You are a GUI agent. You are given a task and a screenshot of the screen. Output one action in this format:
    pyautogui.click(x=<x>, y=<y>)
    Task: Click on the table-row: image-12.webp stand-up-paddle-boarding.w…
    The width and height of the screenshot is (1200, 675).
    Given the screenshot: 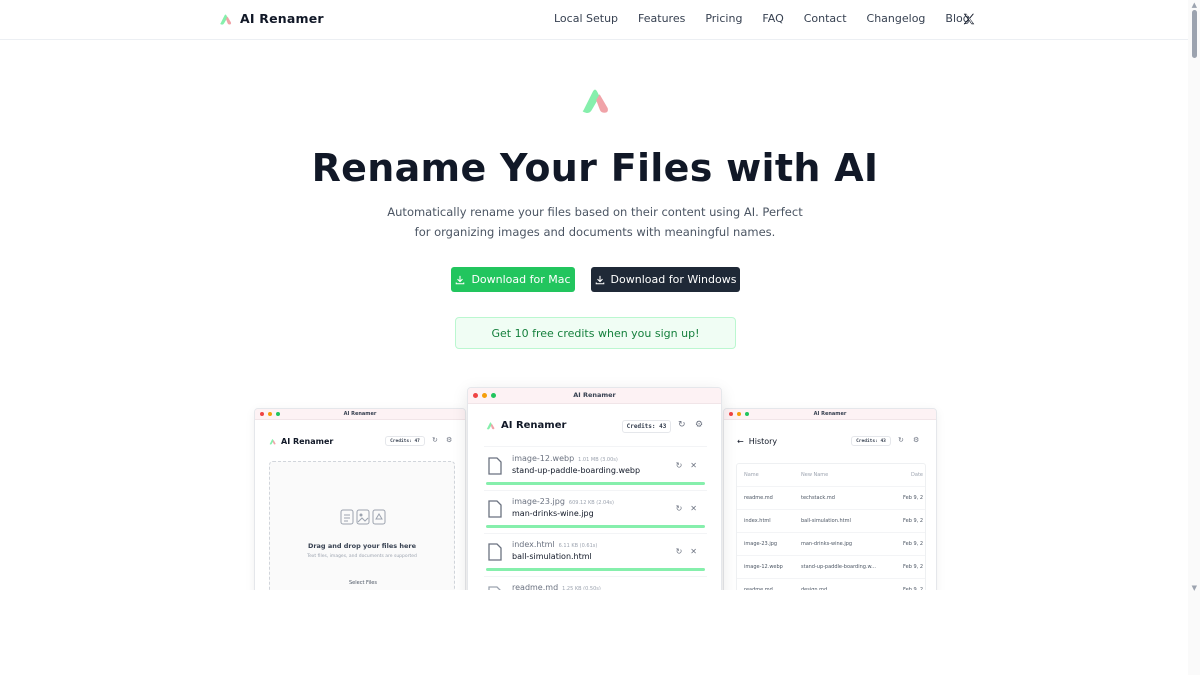 What is the action you would take?
    pyautogui.click(x=831, y=567)
    